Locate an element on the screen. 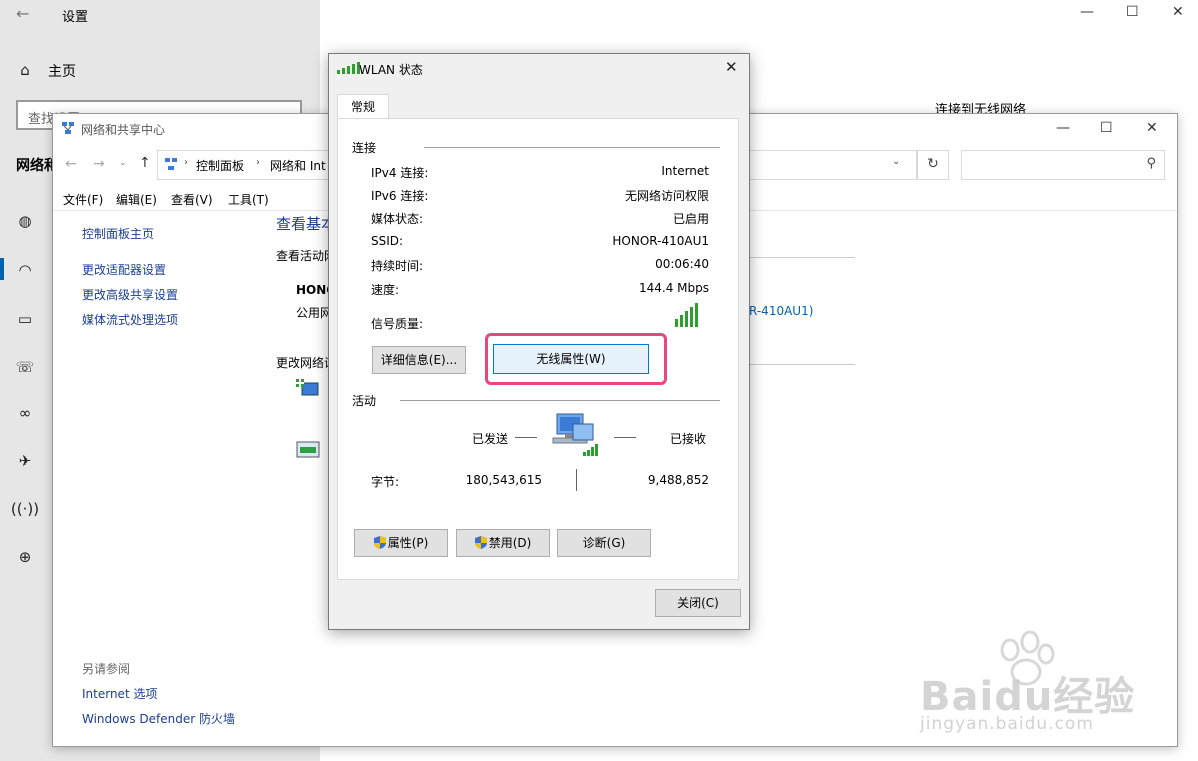 This screenshot has height=761, width=1198. row-value: HONOR-410AU1 is located at coordinates (660, 241).